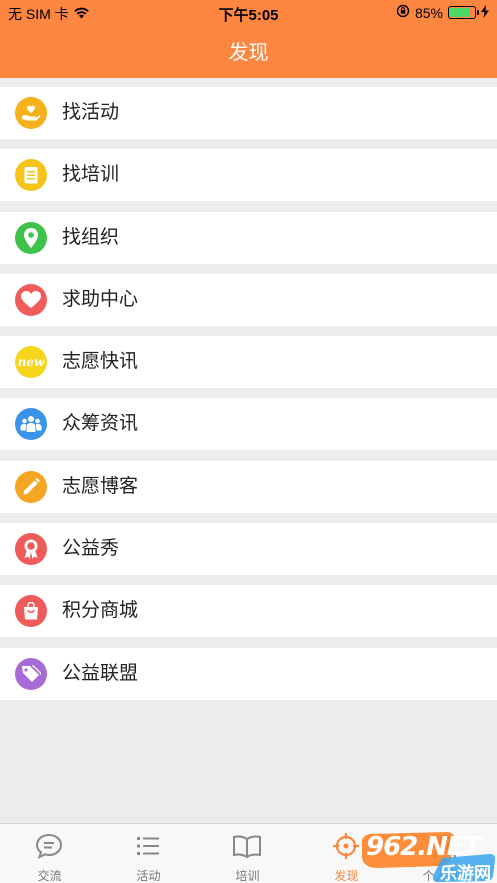  I want to click on menu-item-label: 公益联盟, so click(100, 673).